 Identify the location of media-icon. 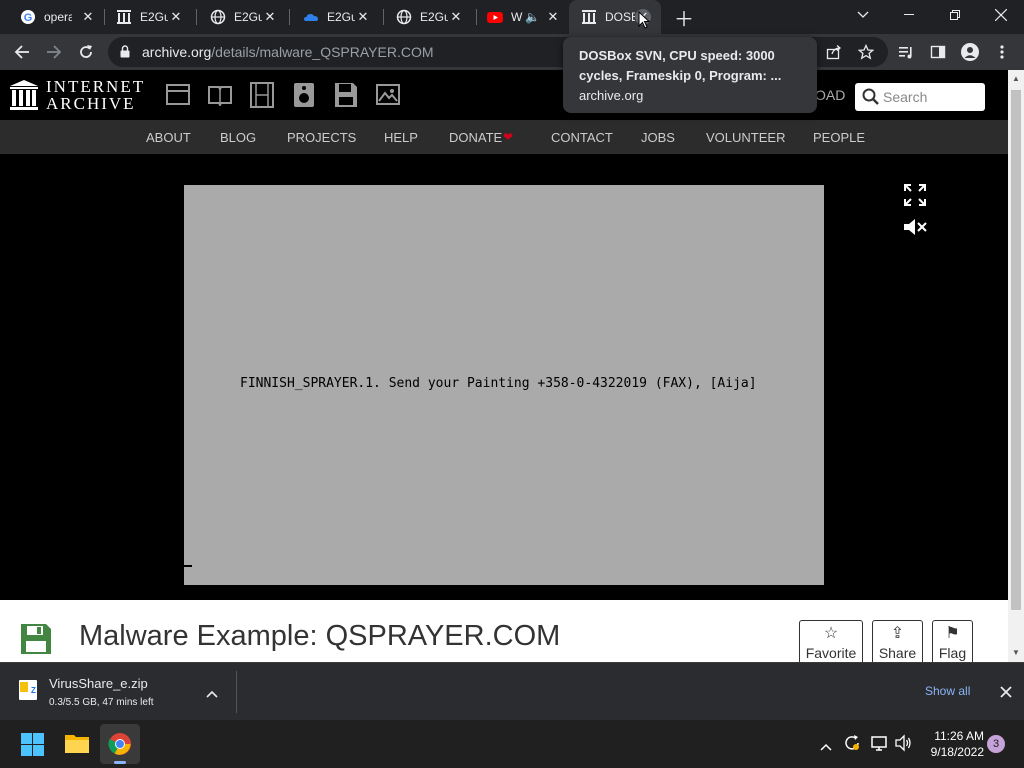
(905, 53).